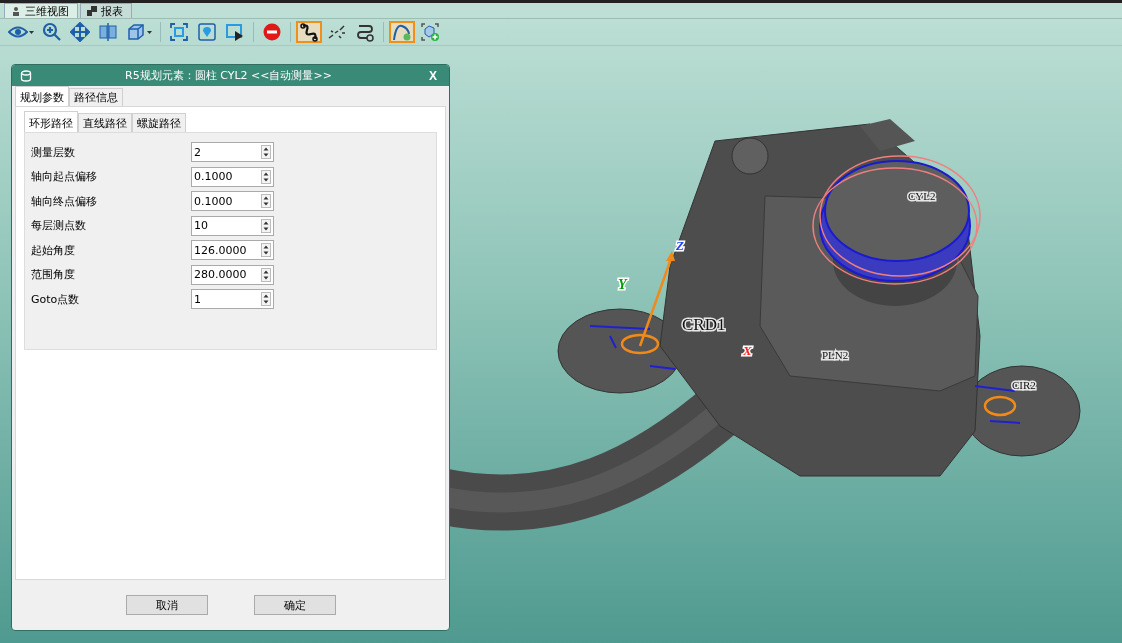 The image size is (1122, 643). I want to click on curve-icon, so click(402, 32).